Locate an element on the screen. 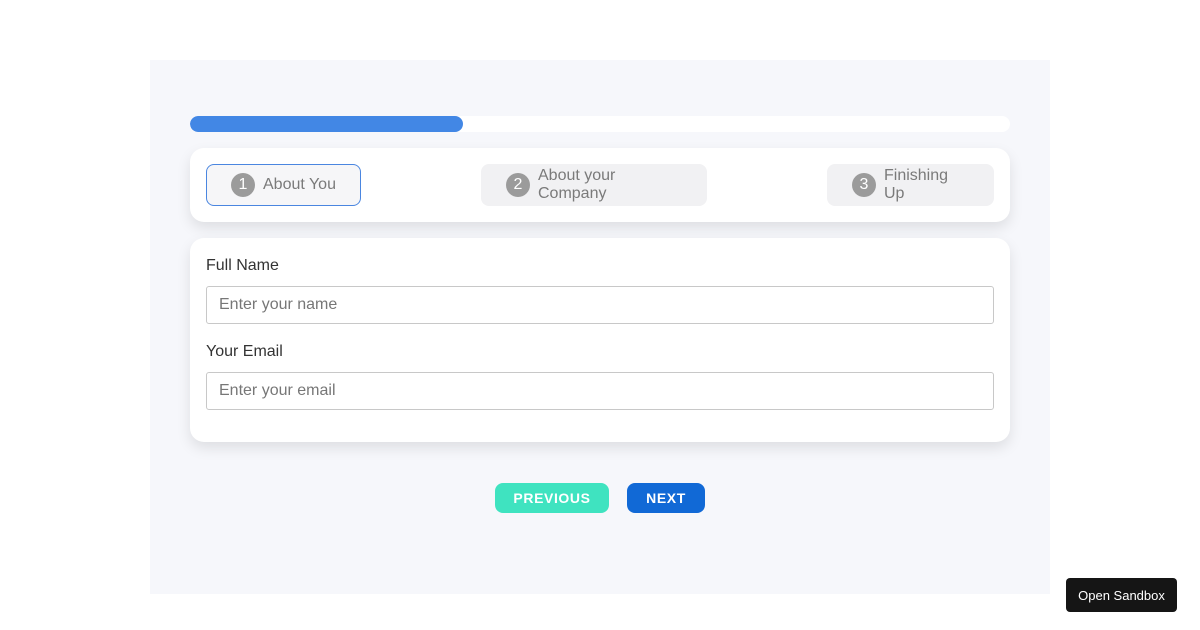 The height and width of the screenshot is (630, 1200). step-finishing-up: 3 Finishing Up is located at coordinates (910, 185).